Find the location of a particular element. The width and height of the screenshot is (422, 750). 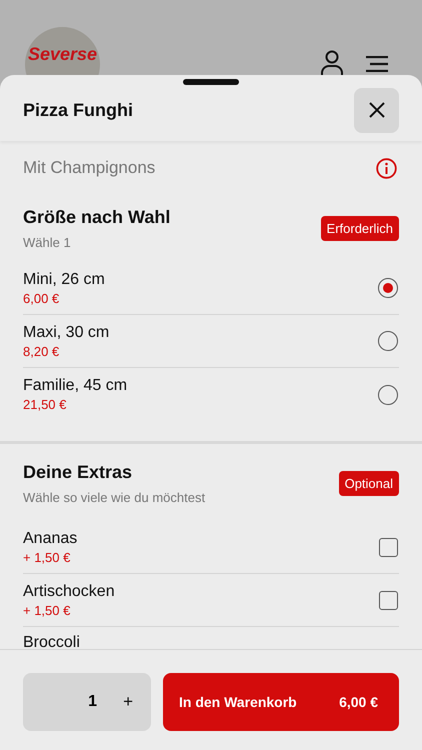

option-price: 21,50 € is located at coordinates (45, 404).